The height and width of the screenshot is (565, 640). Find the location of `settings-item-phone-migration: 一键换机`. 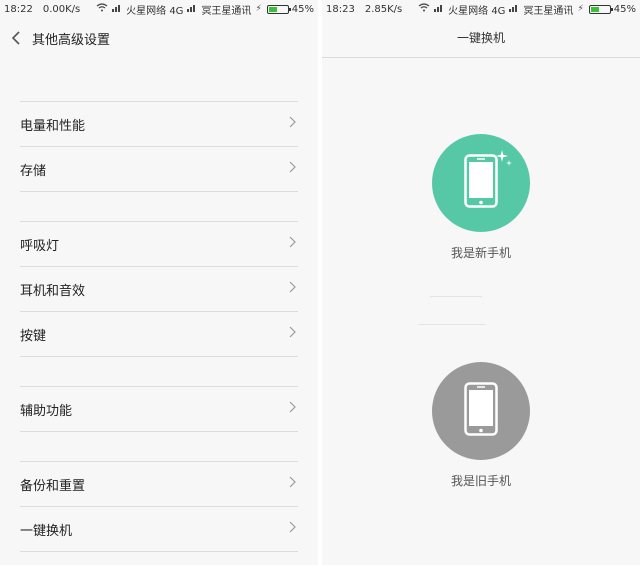

settings-item-phone-migration: 一键换机 is located at coordinates (159, 529).